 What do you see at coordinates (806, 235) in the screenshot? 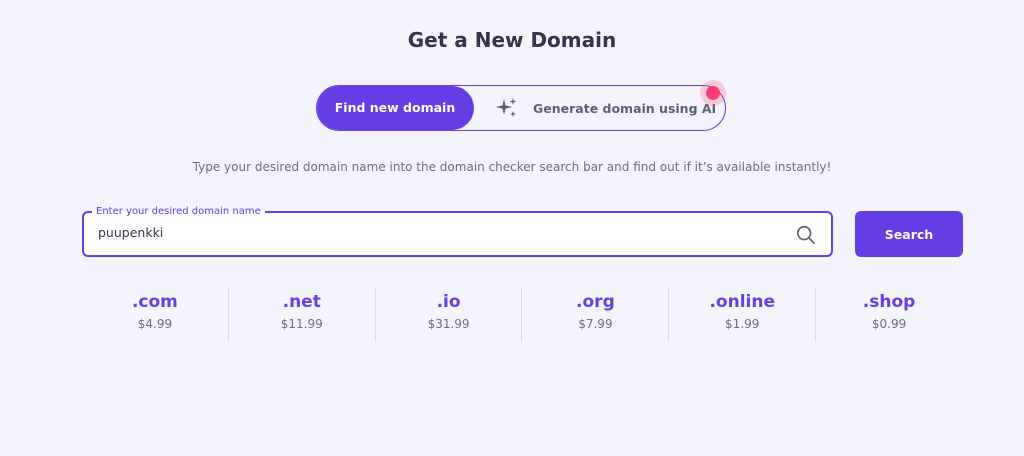
I see `search-icon` at bounding box center [806, 235].